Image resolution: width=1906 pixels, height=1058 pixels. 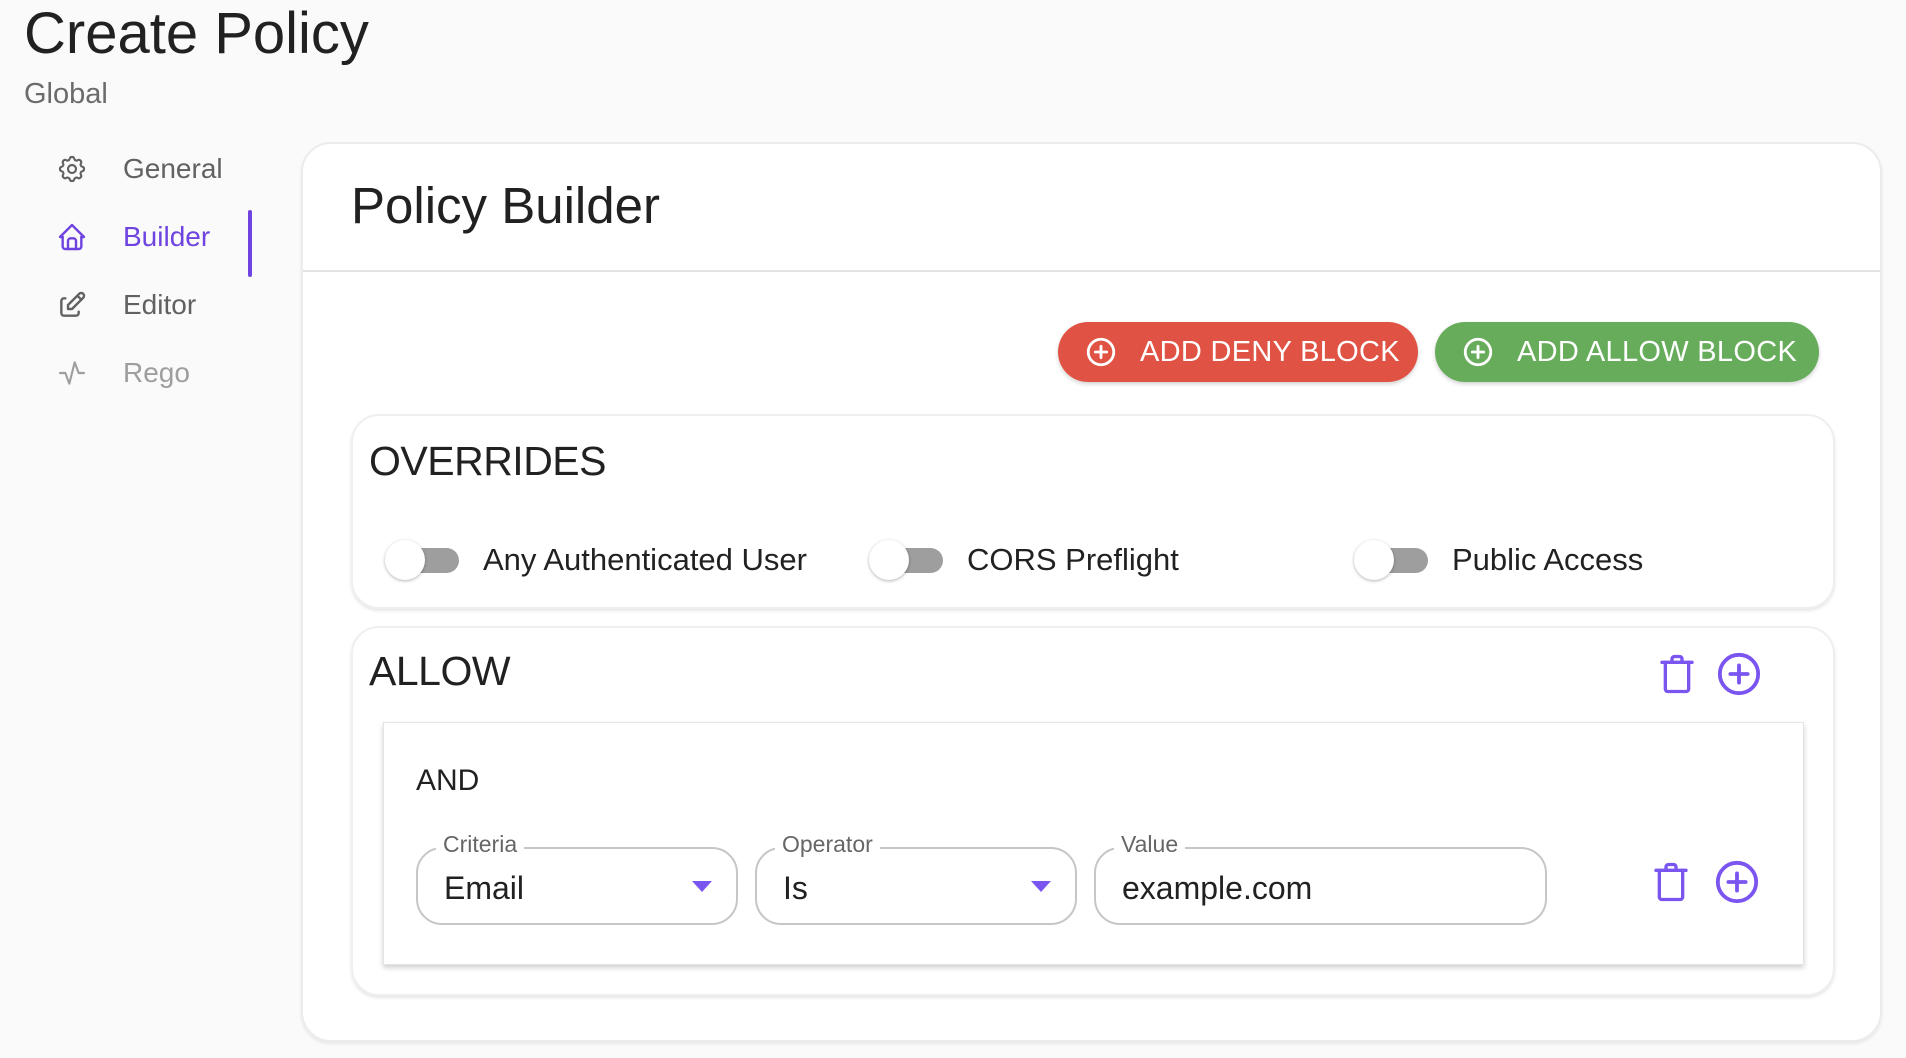 I want to click on toggle-any-authenticated-user: Any Authenticated User, so click(x=596, y=560).